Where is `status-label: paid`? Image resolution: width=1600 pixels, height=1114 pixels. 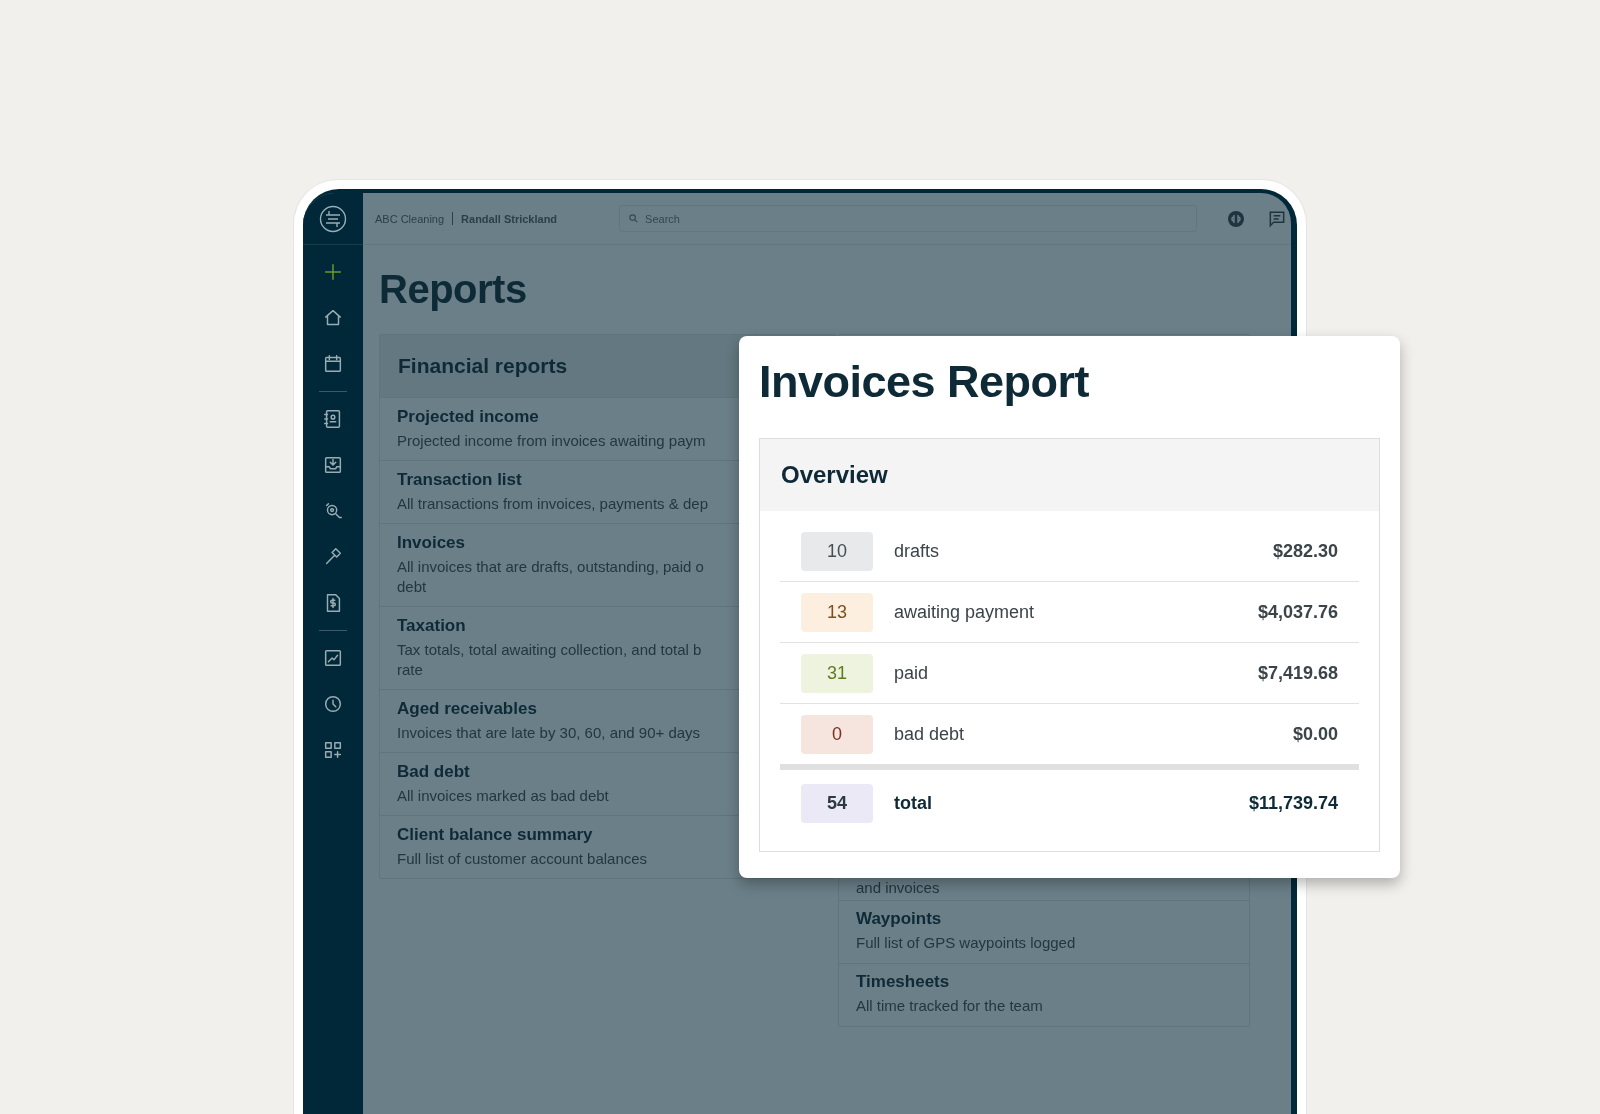 status-label: paid is located at coordinates (912, 673).